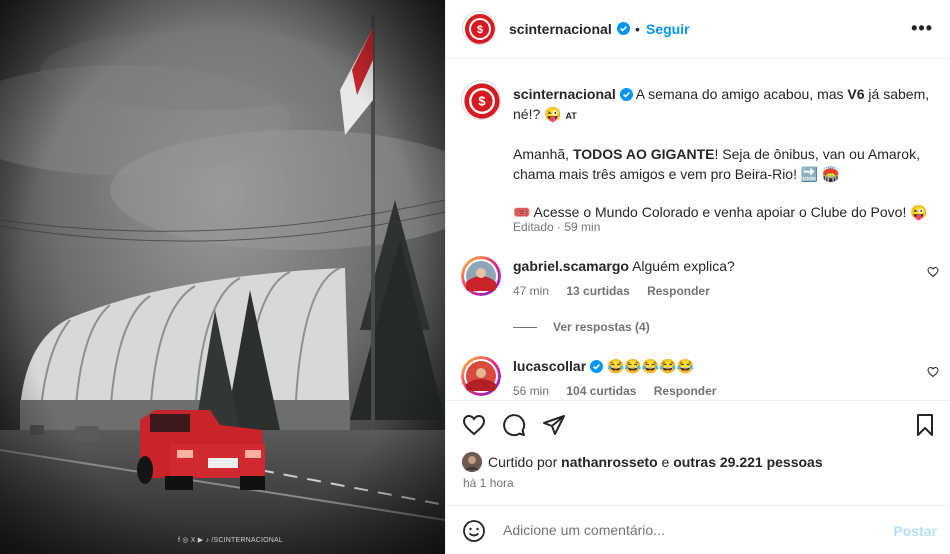 This screenshot has width=950, height=554. Describe the element at coordinates (571, 116) in the screenshot. I see `caption-tag: AT` at that location.